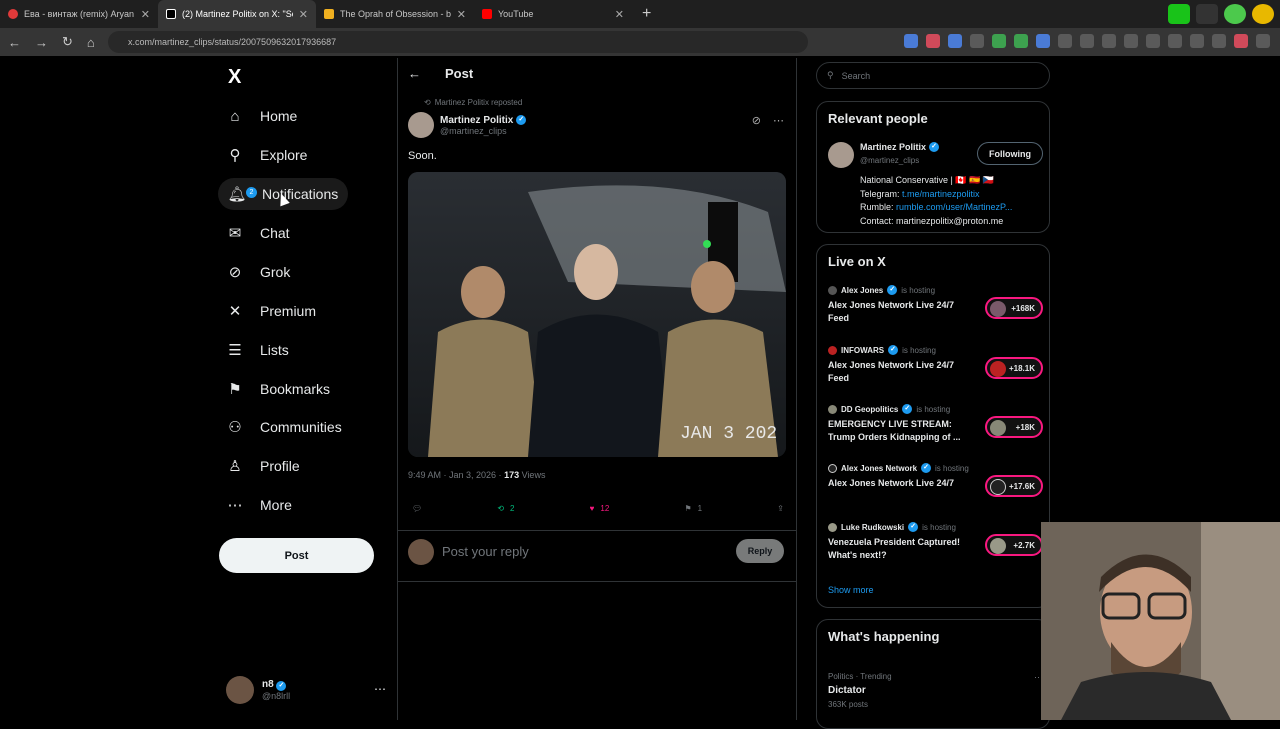 The width and height of the screenshot is (1280, 729). Describe the element at coordinates (267, 155) in the screenshot. I see `nav-explore: ⚲ Explore` at that location.